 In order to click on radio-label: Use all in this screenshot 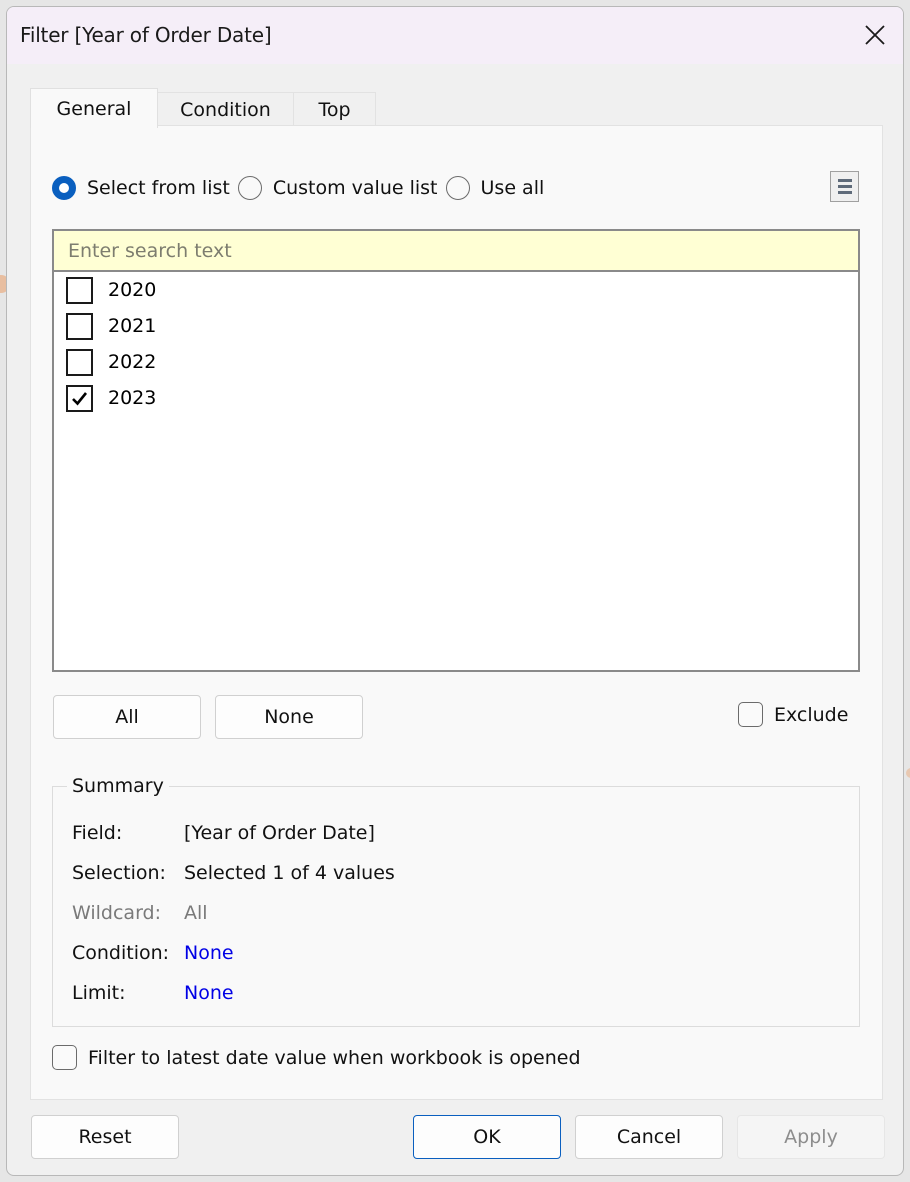, I will do `click(512, 188)`.